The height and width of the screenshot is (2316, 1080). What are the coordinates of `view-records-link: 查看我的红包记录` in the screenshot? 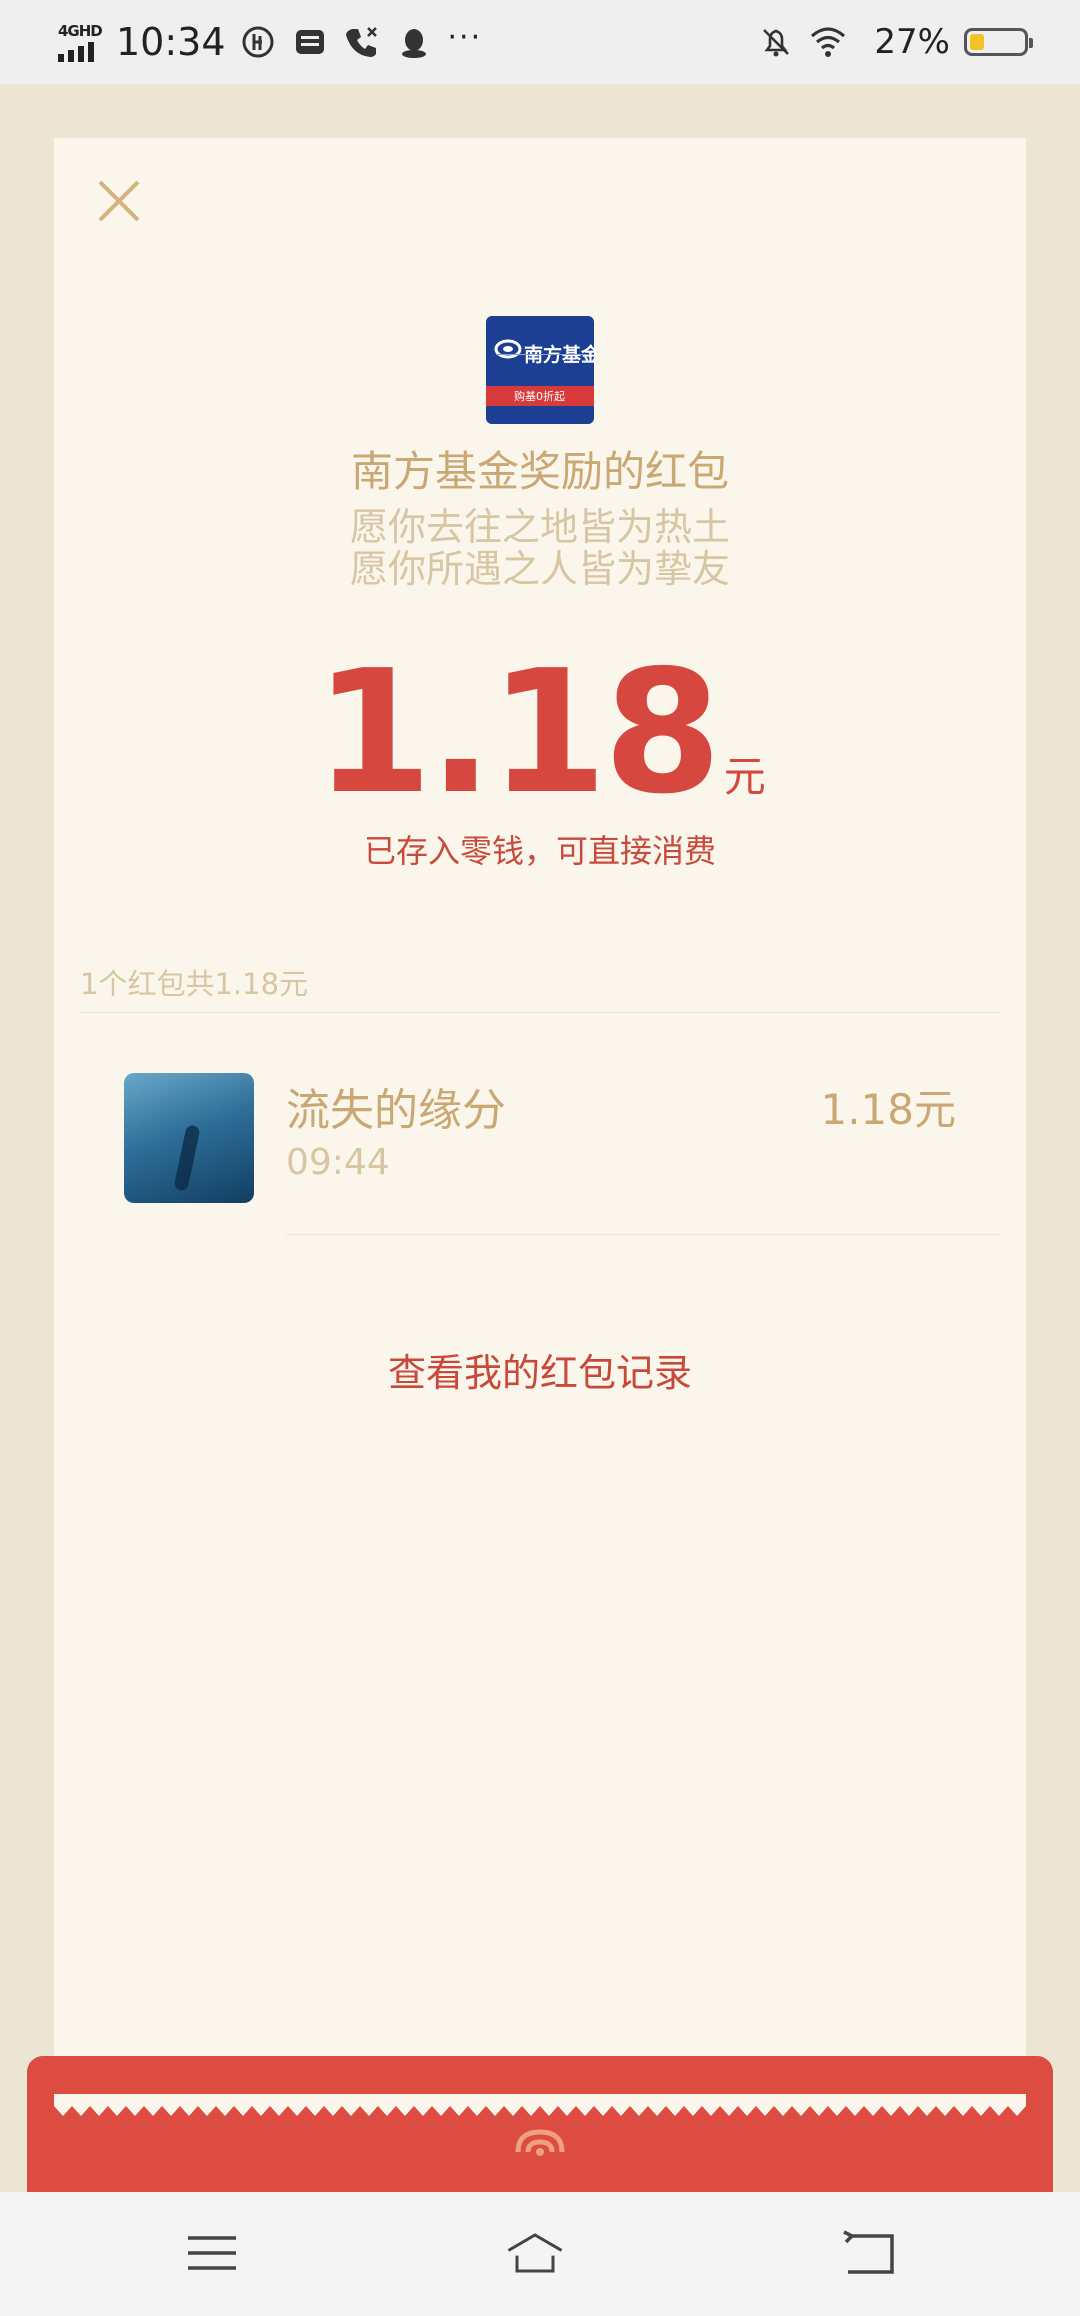 It's located at (540, 1369).